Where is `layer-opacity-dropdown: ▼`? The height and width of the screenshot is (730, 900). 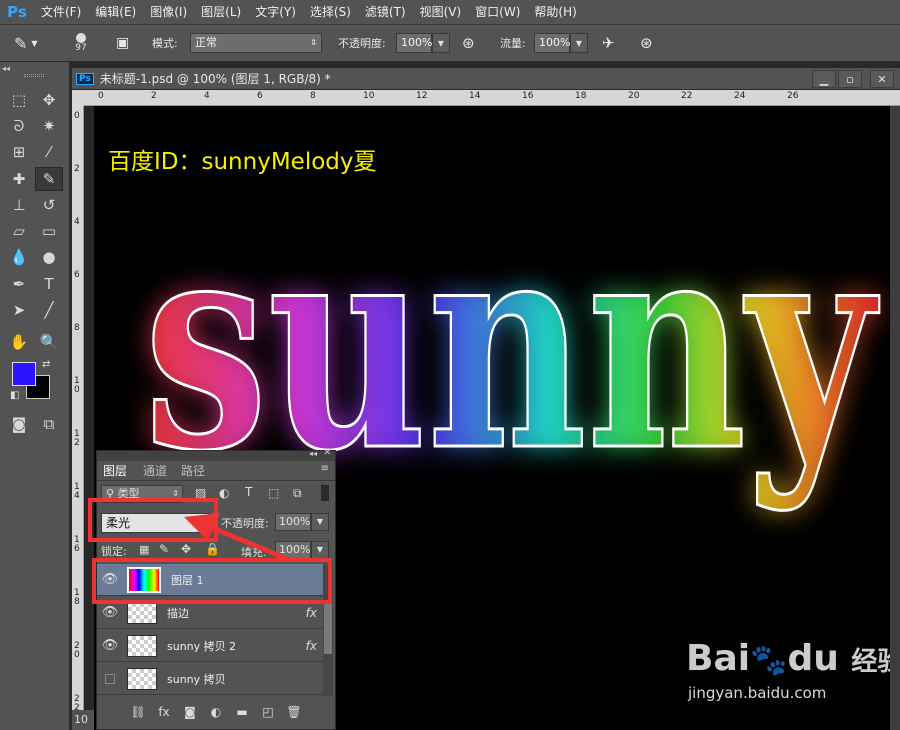
layer-opacity-dropdown: ▼ is located at coordinates (320, 522).